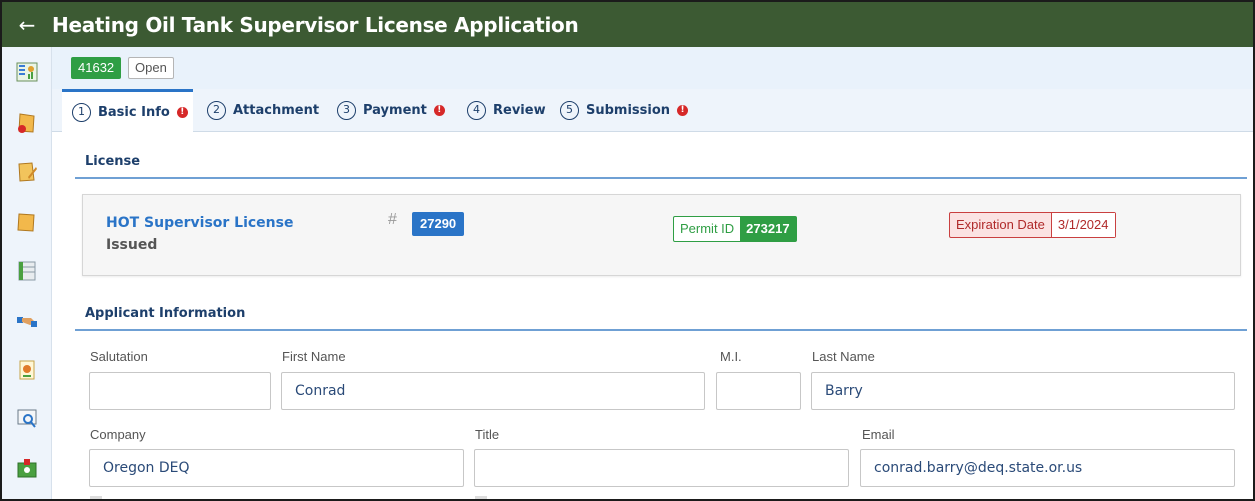  I want to click on expiration-date-label: Expiration Date, so click(1001, 225).